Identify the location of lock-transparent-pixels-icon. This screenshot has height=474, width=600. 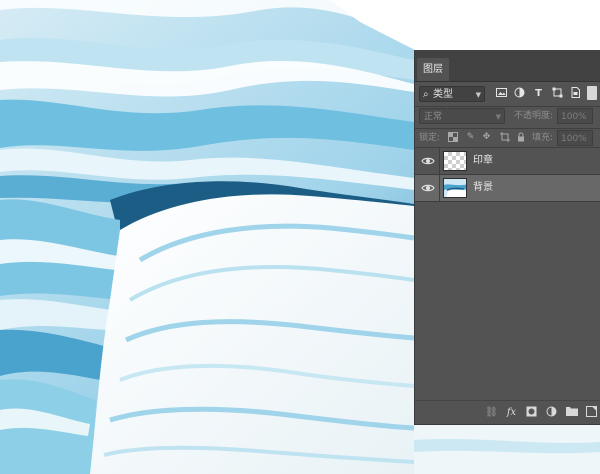
(452, 137).